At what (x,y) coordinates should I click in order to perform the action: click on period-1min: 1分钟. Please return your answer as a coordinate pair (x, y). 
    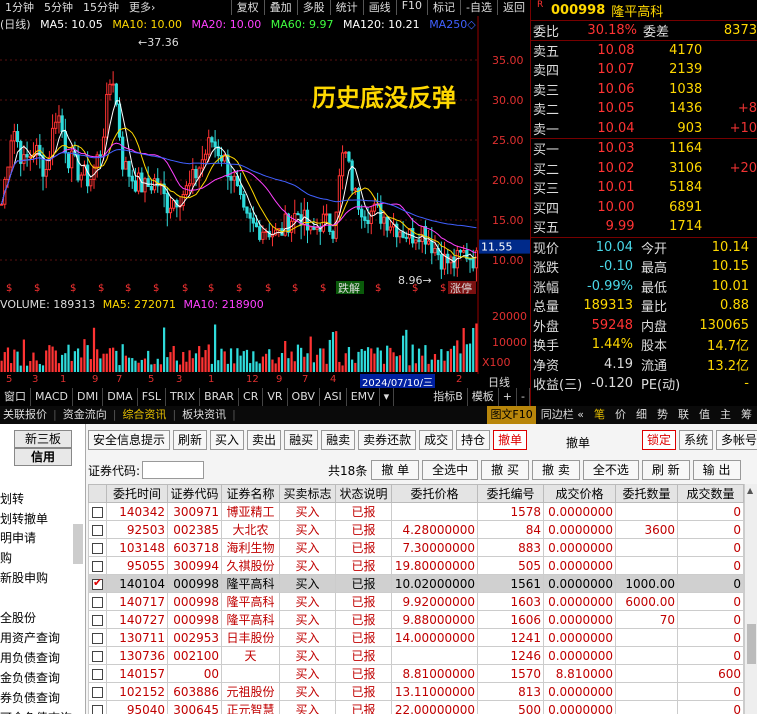
    Looking at the image, I should click on (19, 7).